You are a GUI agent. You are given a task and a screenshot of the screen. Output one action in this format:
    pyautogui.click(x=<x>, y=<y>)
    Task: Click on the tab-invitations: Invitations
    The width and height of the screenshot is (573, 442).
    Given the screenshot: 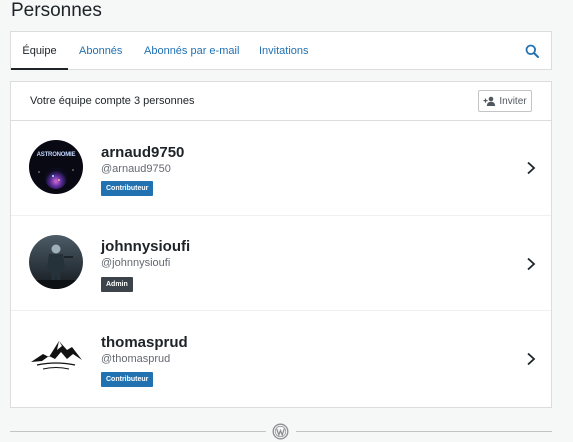 What is the action you would take?
    pyautogui.click(x=284, y=51)
    